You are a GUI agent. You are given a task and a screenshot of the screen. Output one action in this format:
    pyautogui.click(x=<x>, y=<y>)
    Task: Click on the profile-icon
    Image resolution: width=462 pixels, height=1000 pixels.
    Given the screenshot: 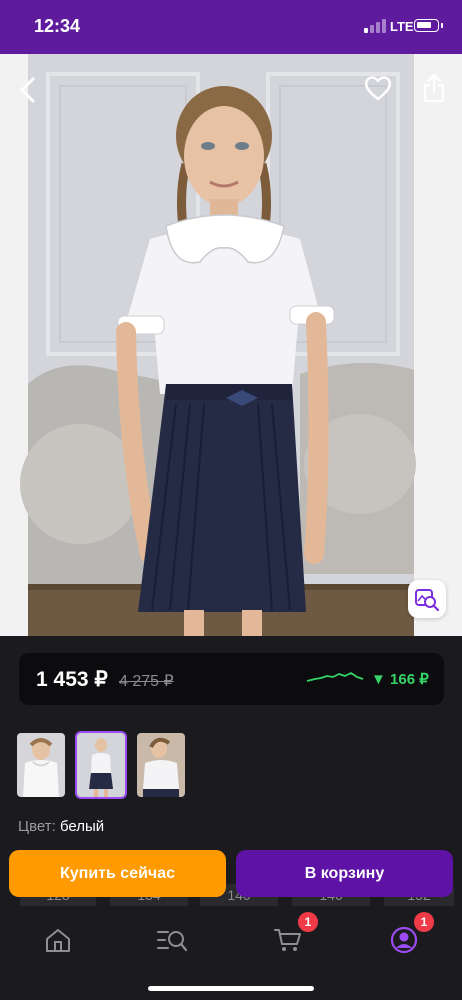 What is the action you would take?
    pyautogui.click(x=404, y=940)
    